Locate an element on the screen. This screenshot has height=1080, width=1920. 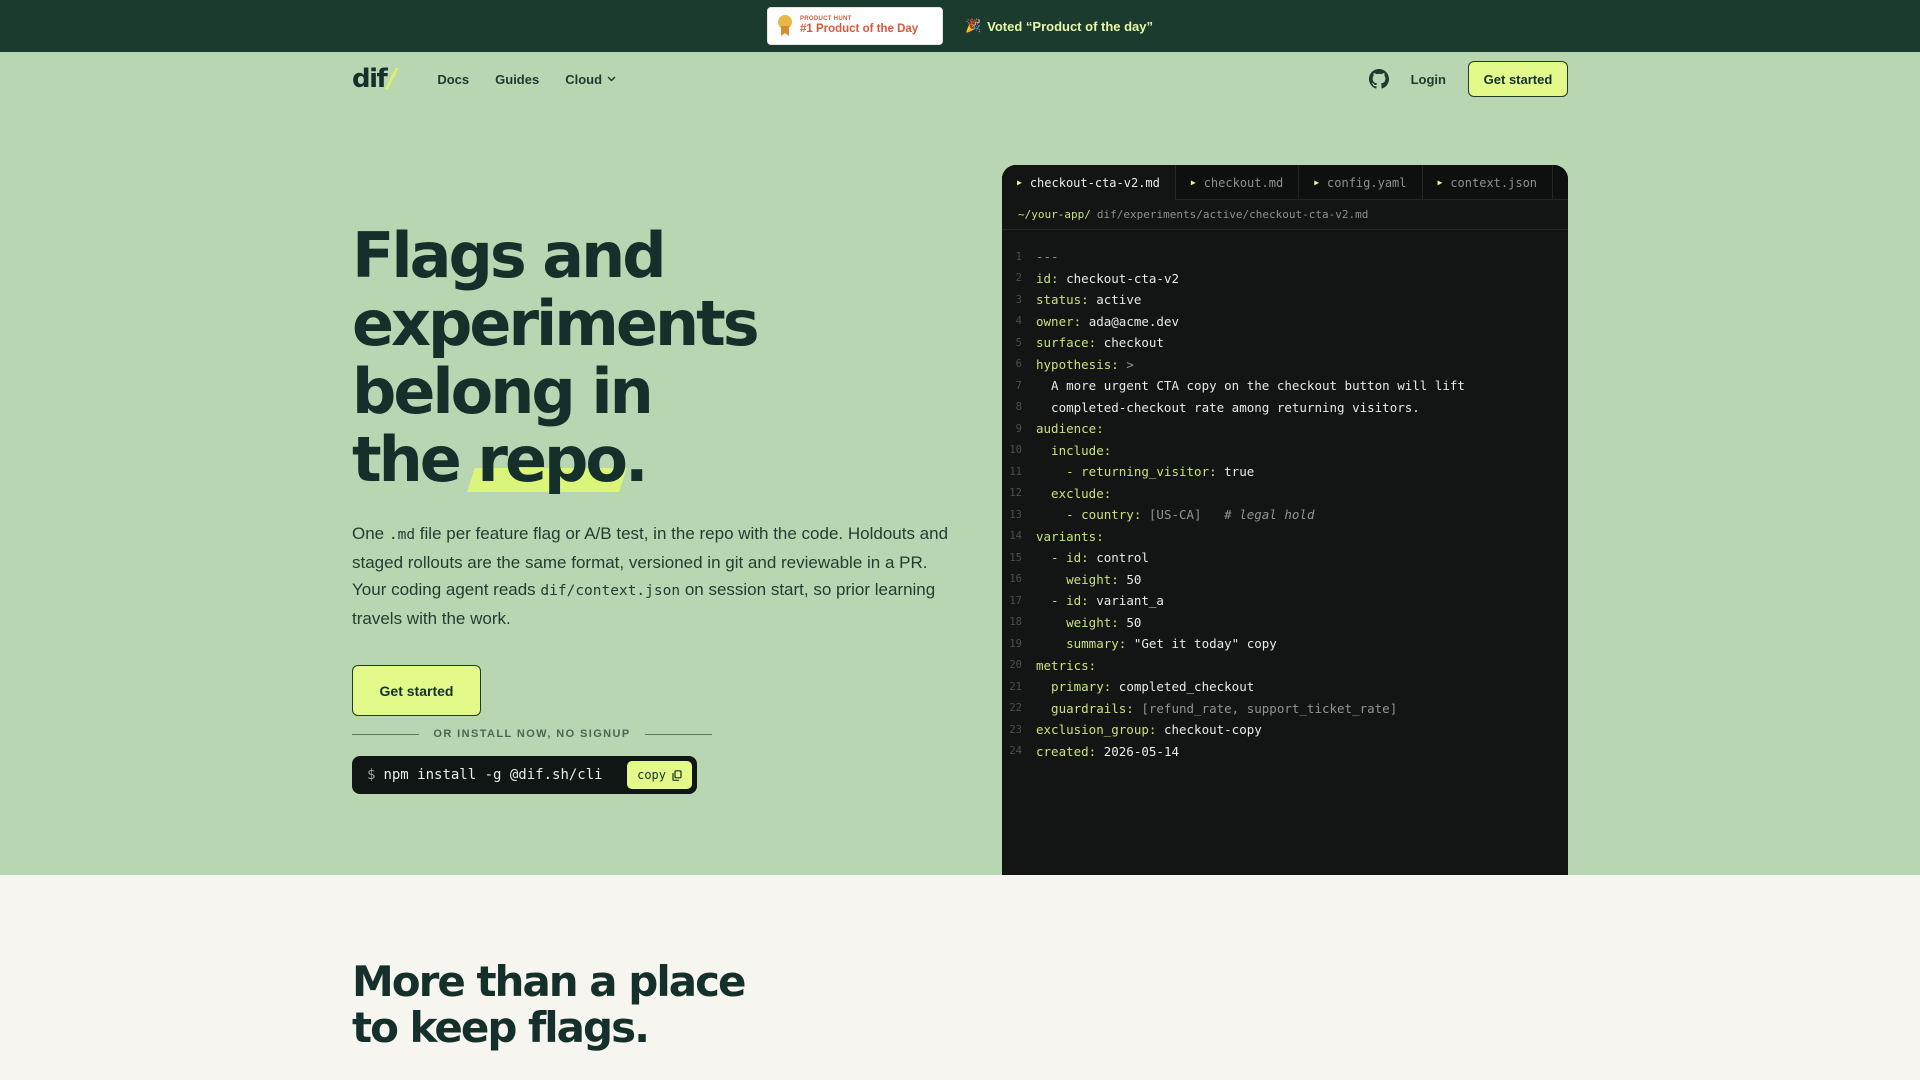
install-divider: OR INSTALL NOW, NO SIGNUP is located at coordinates (532, 734).